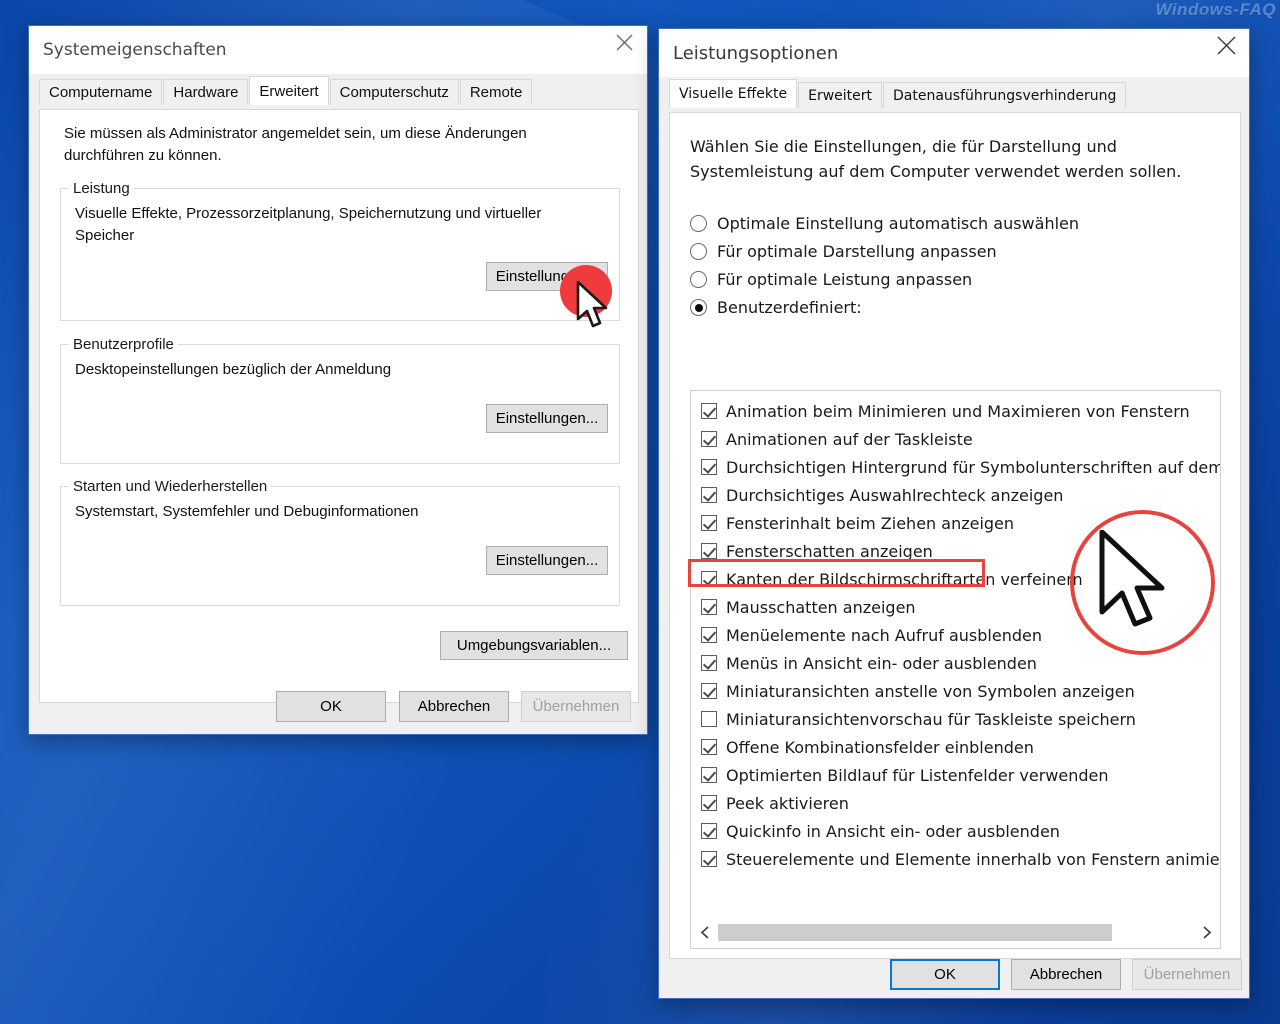 The width and height of the screenshot is (1280, 1024). What do you see at coordinates (394, 92) in the screenshot?
I see `tab-computerschutz: Computerschutz` at bounding box center [394, 92].